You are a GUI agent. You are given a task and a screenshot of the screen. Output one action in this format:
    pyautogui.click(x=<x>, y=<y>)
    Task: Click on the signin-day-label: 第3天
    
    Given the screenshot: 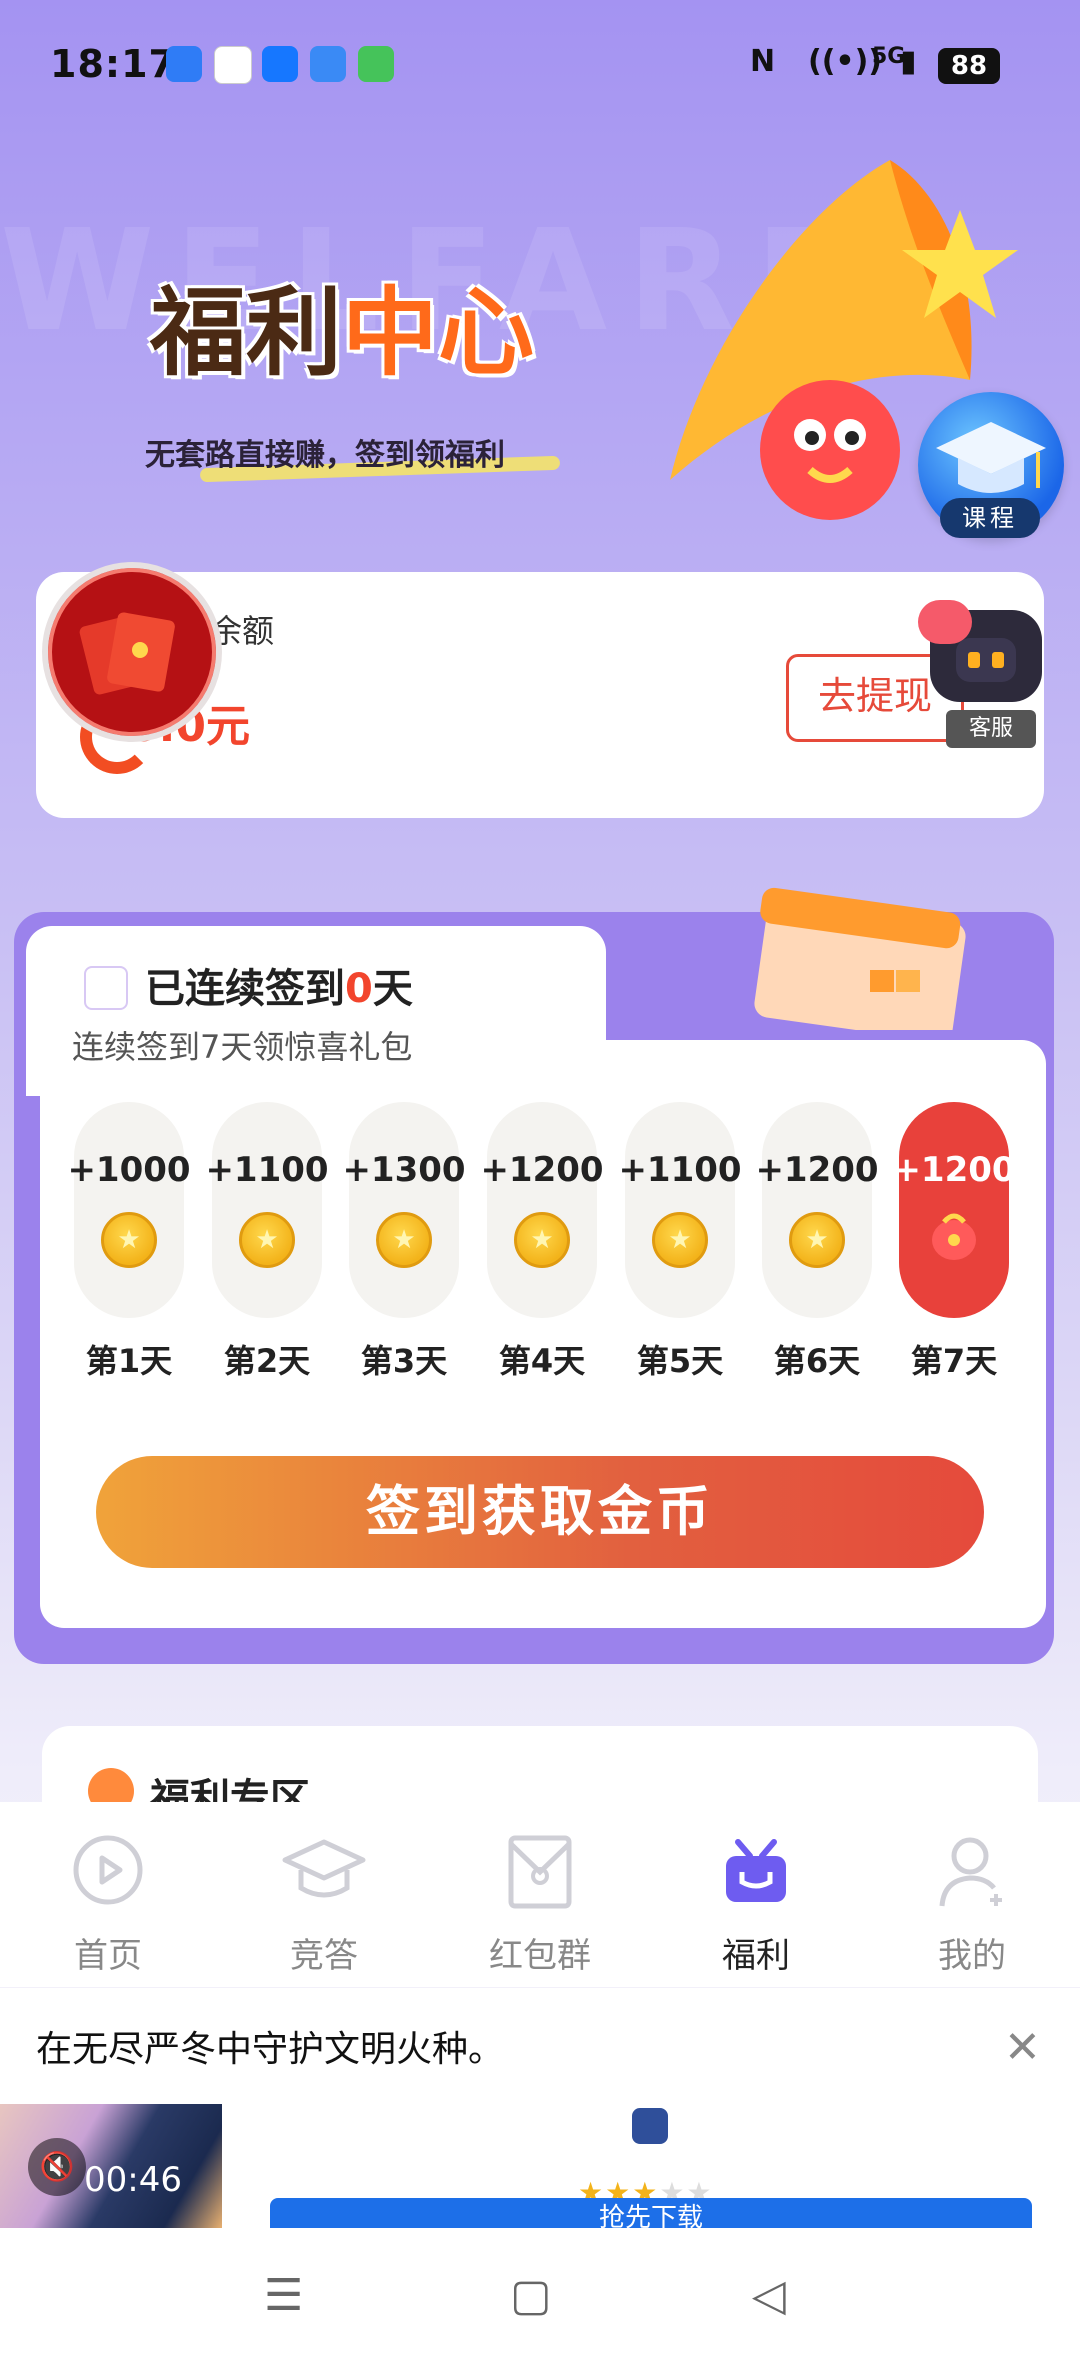 What is the action you would take?
    pyautogui.click(x=404, y=1361)
    